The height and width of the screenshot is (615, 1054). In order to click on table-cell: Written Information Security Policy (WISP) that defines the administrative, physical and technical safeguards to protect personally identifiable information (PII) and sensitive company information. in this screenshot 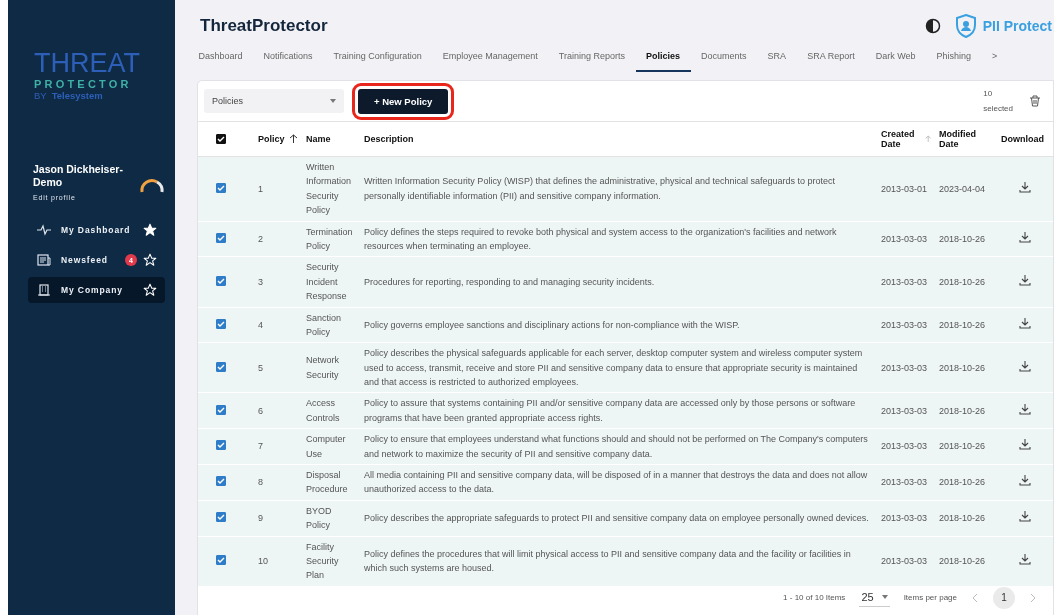, I will do `click(618, 189)`.